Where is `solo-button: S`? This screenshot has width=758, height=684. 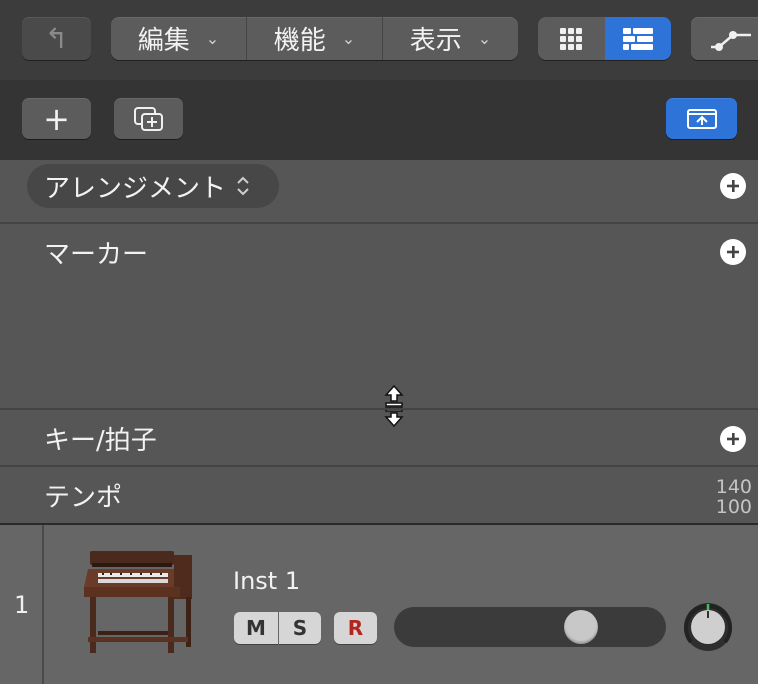
solo-button: S is located at coordinates (300, 628).